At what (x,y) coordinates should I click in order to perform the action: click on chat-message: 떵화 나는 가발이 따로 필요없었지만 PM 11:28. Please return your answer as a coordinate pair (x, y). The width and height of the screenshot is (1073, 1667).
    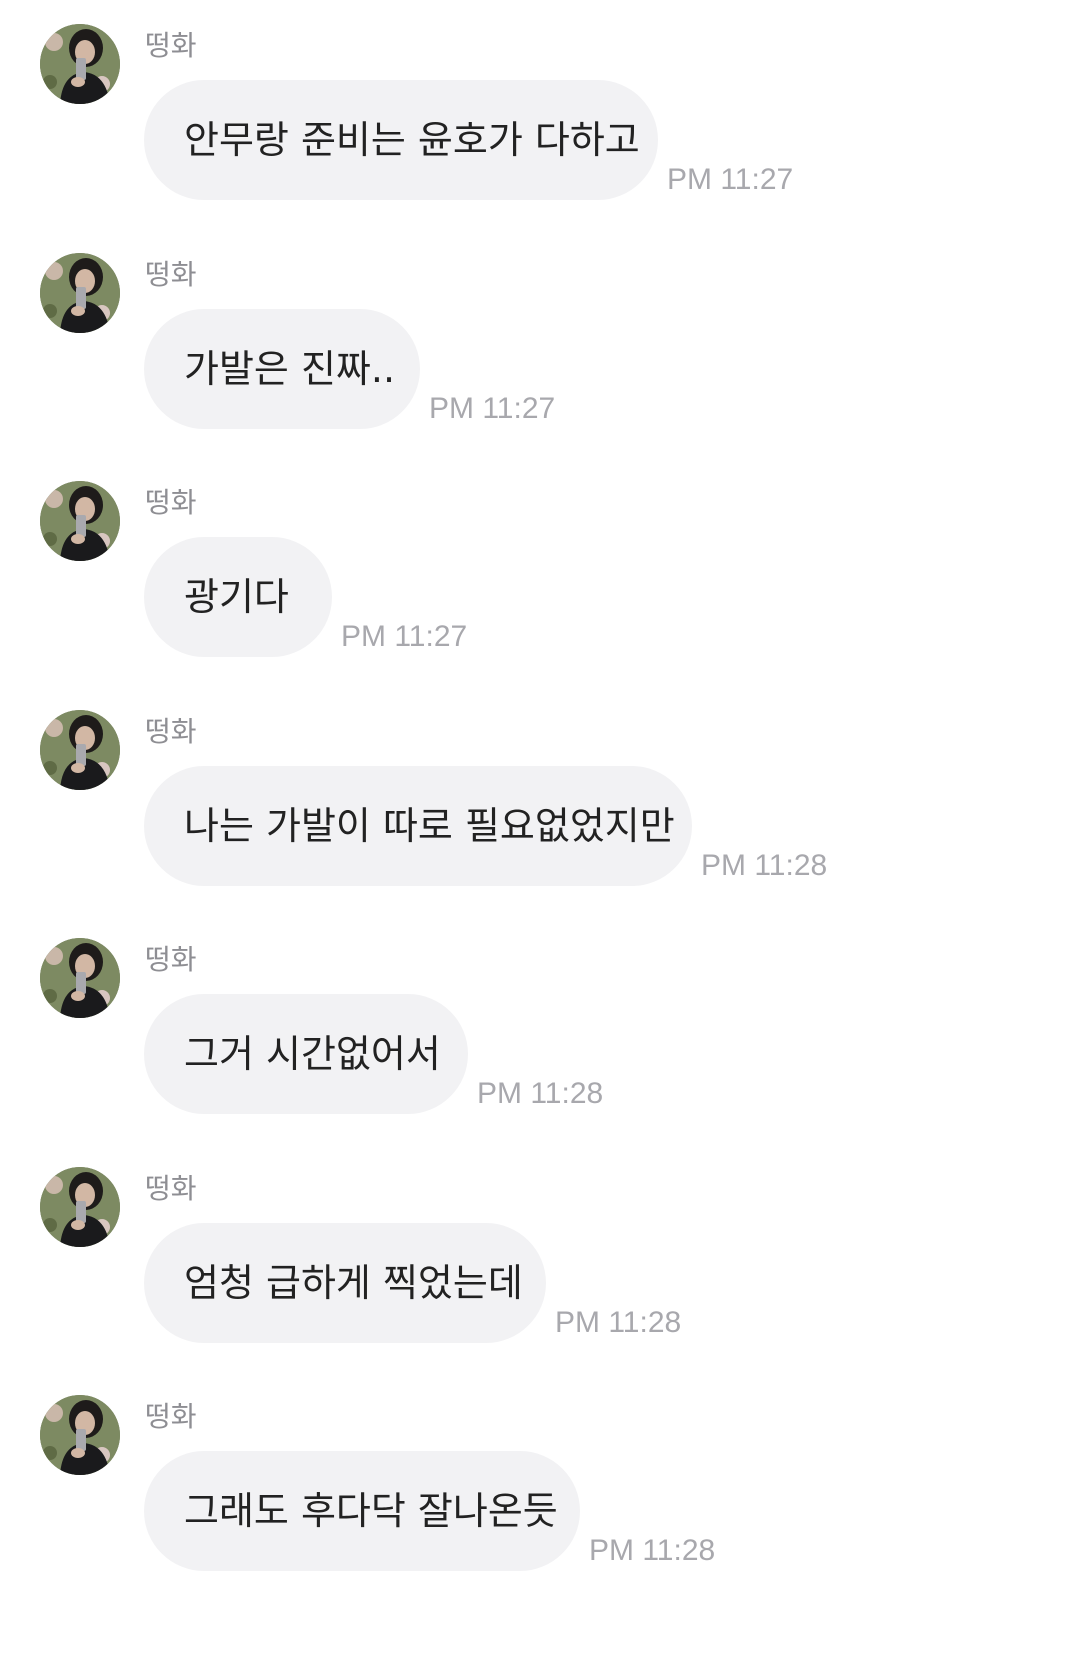
    Looking at the image, I should click on (536, 786).